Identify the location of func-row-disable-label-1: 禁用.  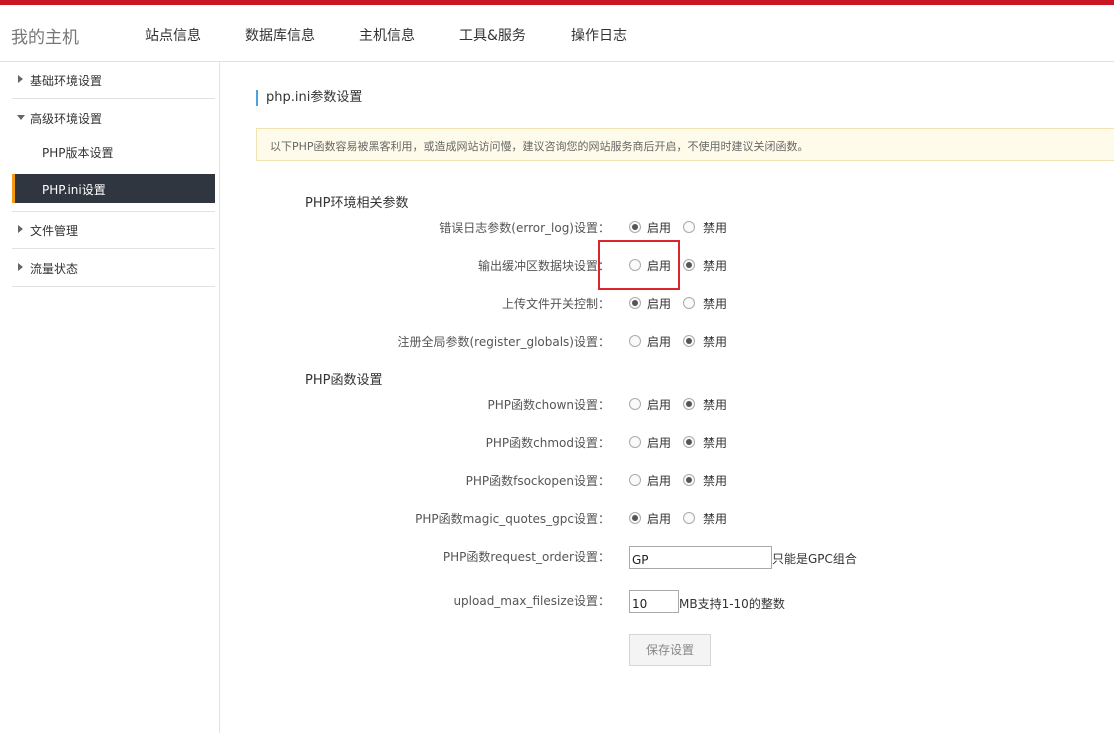
(715, 442).